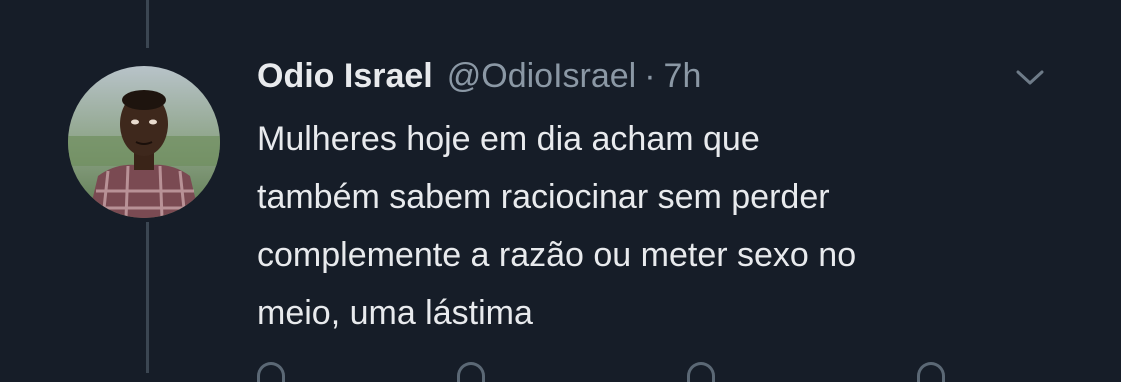 The height and width of the screenshot is (382, 1121). I want to click on avatar-image, so click(144, 142).